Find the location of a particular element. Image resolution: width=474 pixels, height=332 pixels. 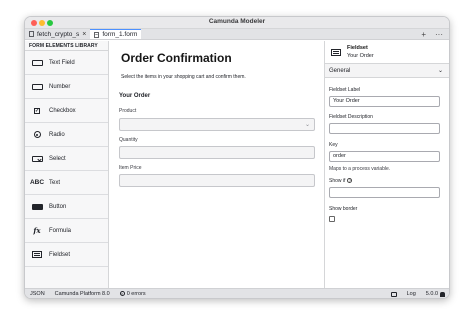

show-border-title: Show border is located at coordinates (343, 209).